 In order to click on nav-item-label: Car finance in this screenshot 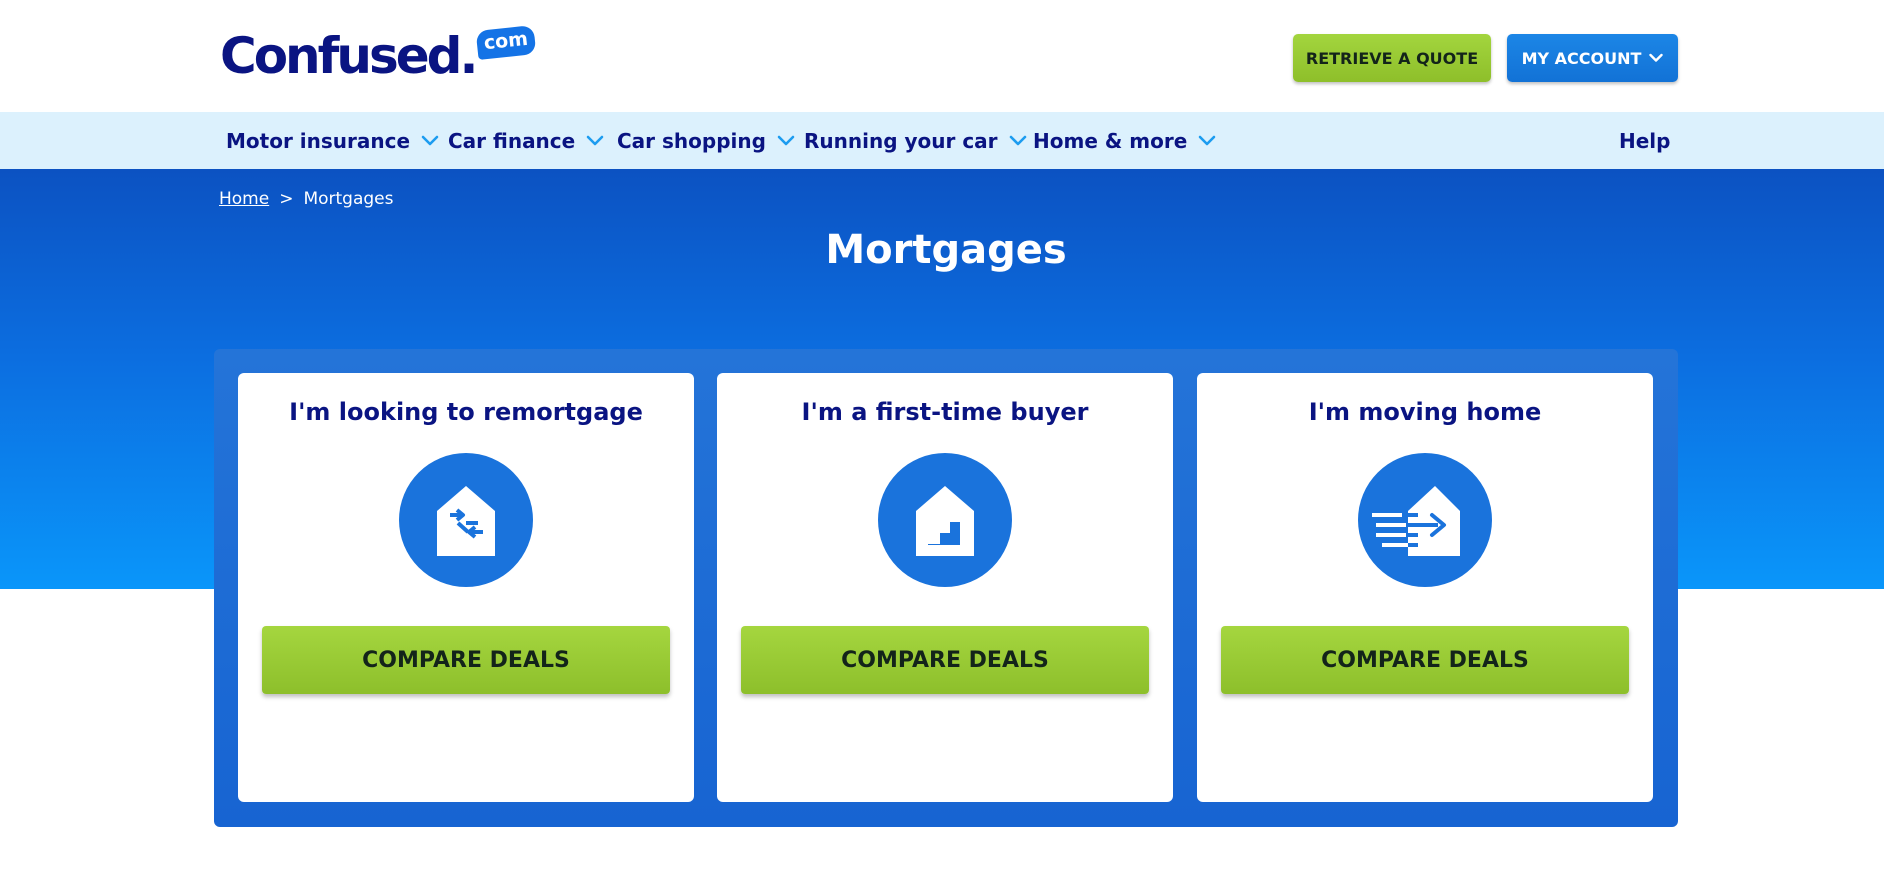, I will do `click(512, 140)`.